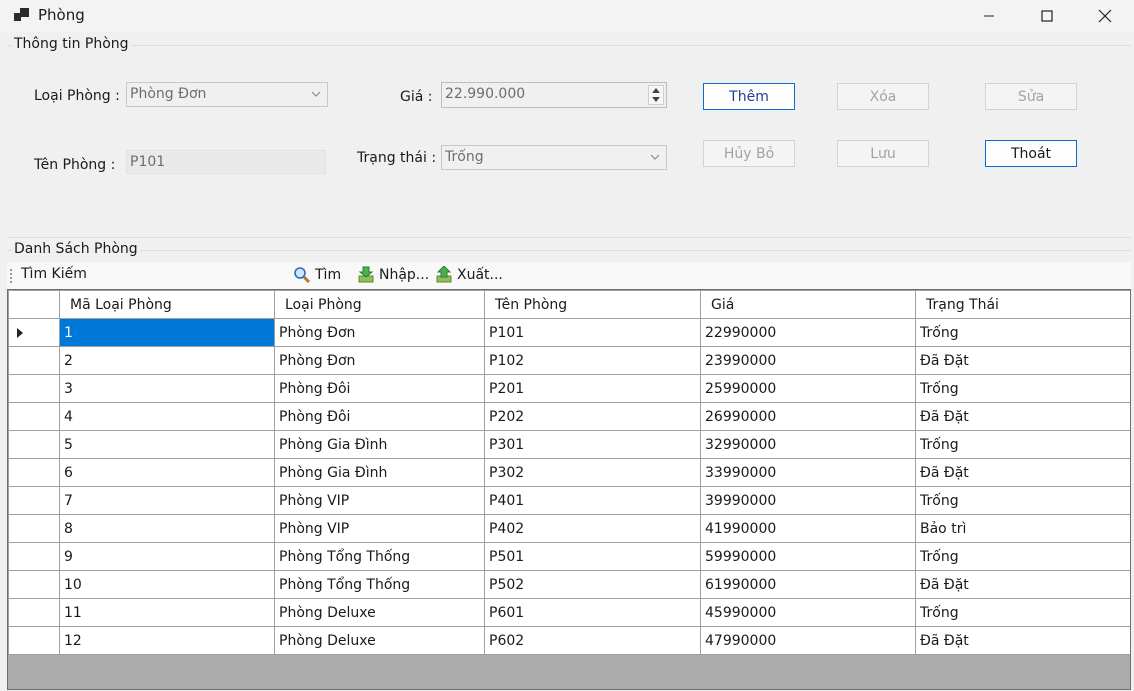  What do you see at coordinates (227, 94) in the screenshot?
I see `loai-phong-combobox: Phòng Đơn` at bounding box center [227, 94].